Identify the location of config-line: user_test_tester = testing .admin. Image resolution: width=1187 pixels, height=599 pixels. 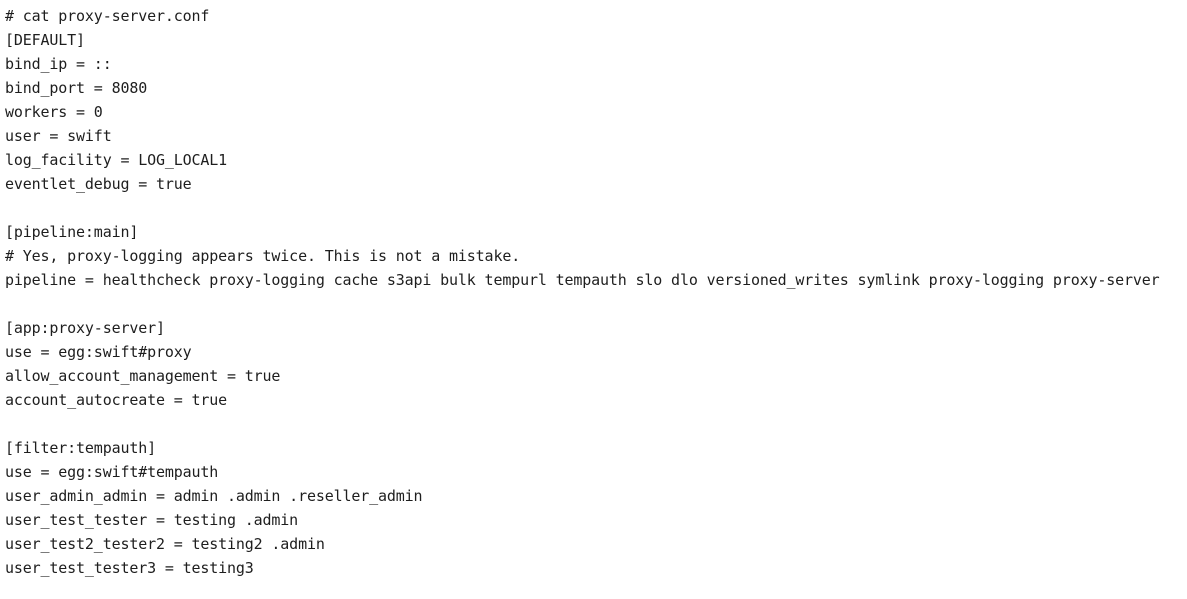
(152, 520).